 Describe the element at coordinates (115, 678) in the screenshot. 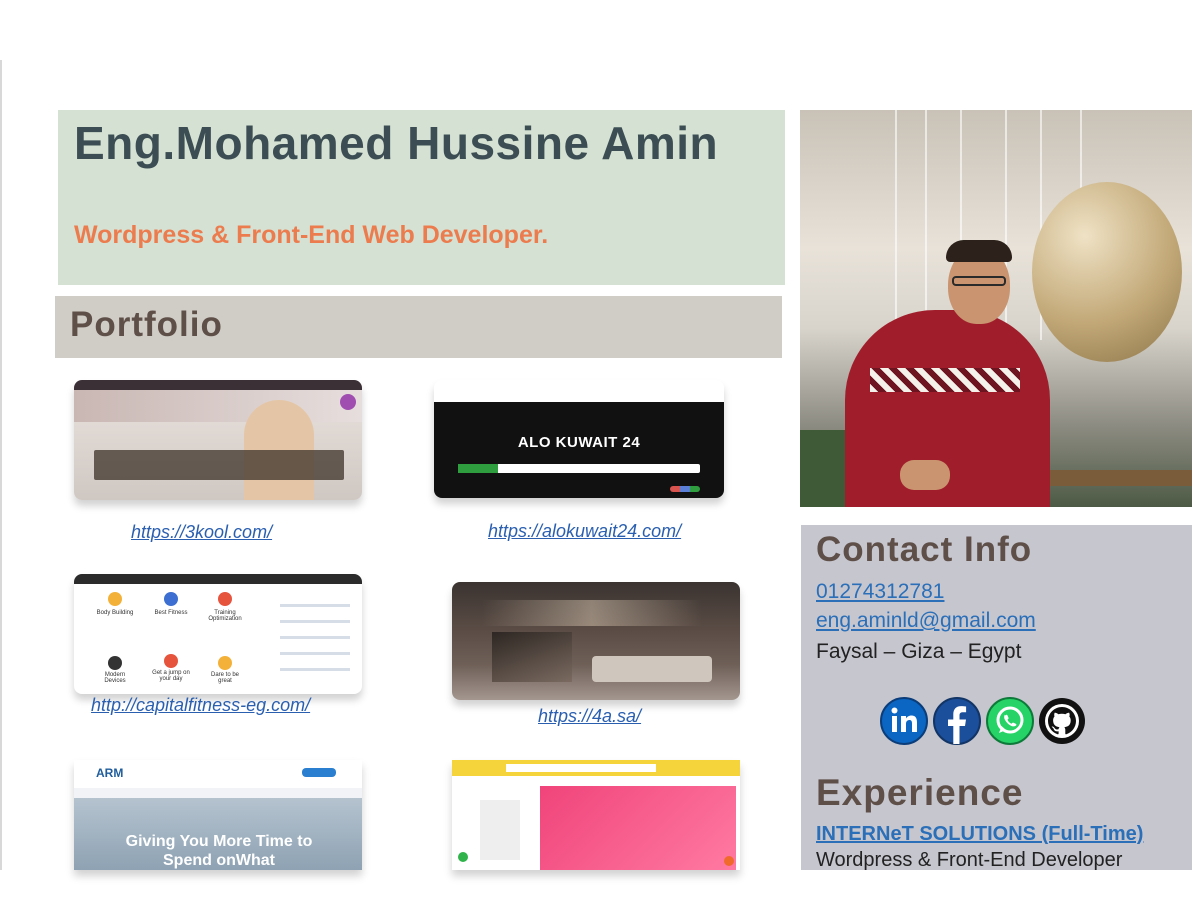

I see `thumbnail-label: Modern Devices` at that location.